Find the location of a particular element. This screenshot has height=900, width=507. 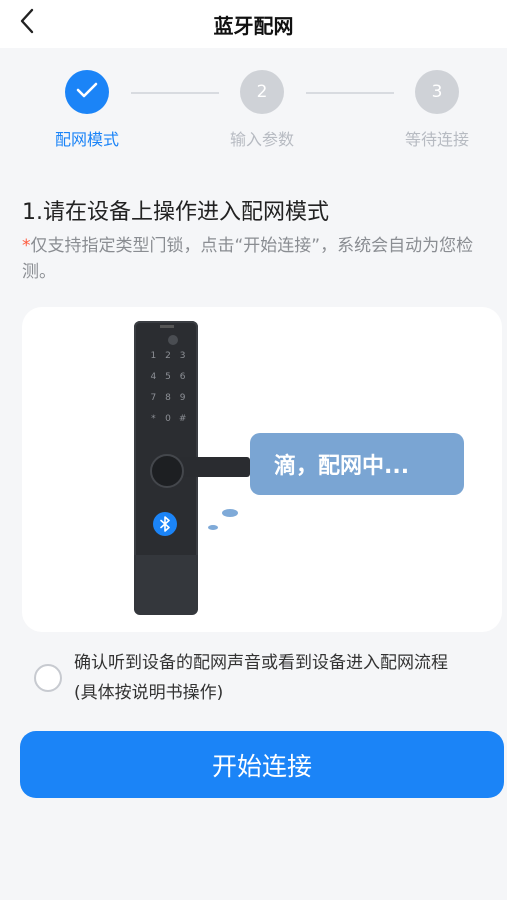

progress-stepper: 2 3 配网模式 输入参数 等待连接 is located at coordinates (253, 115).